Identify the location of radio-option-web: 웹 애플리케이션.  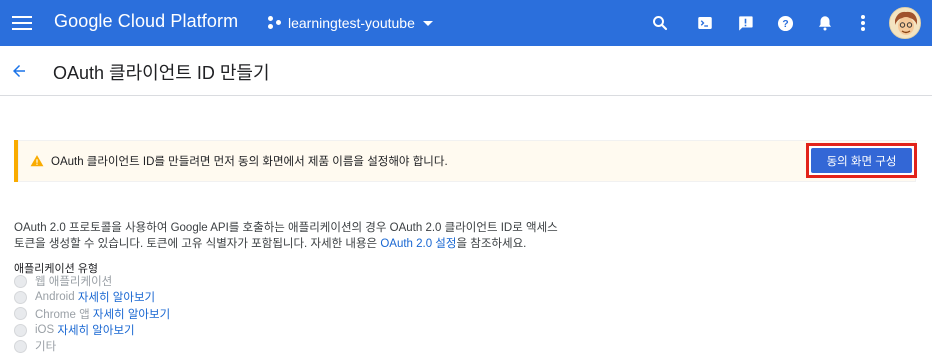
(92, 281).